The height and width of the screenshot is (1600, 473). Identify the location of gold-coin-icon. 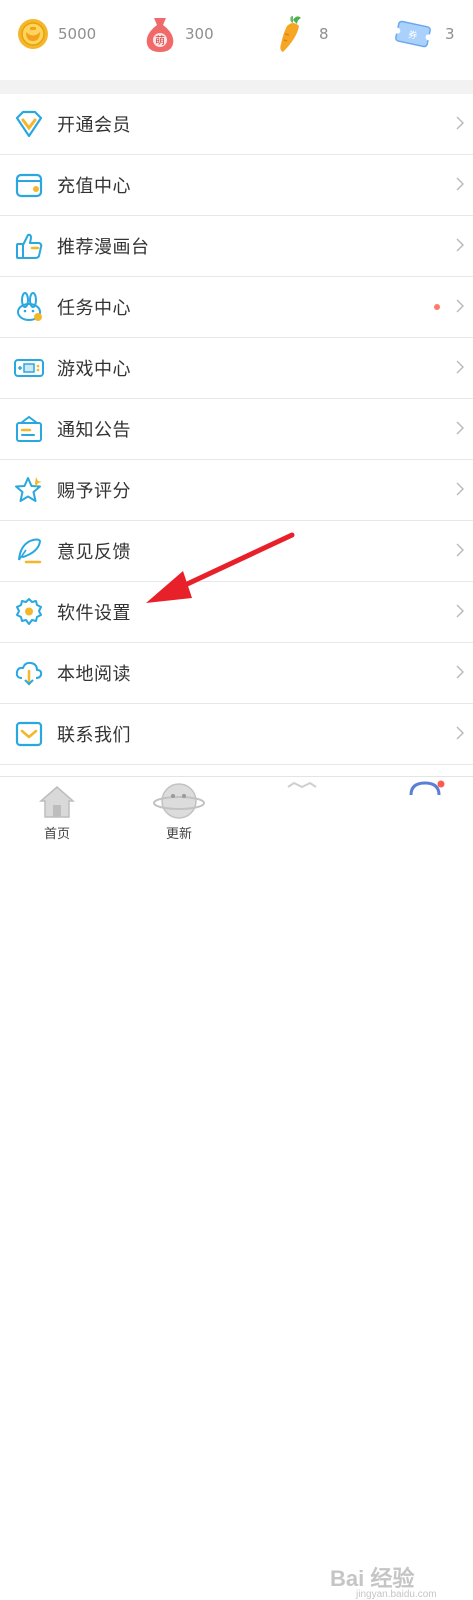
(33, 34).